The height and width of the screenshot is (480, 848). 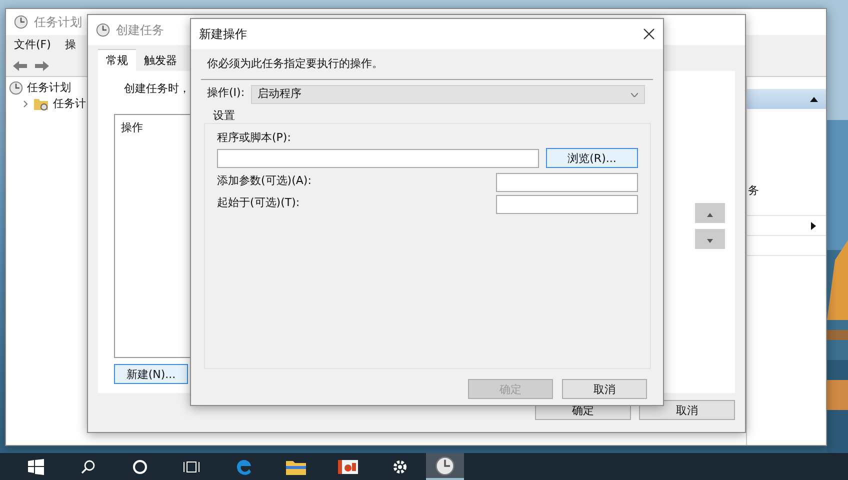 What do you see at coordinates (157, 88) in the screenshot?
I see `hint-text: 创建任务时，` at bounding box center [157, 88].